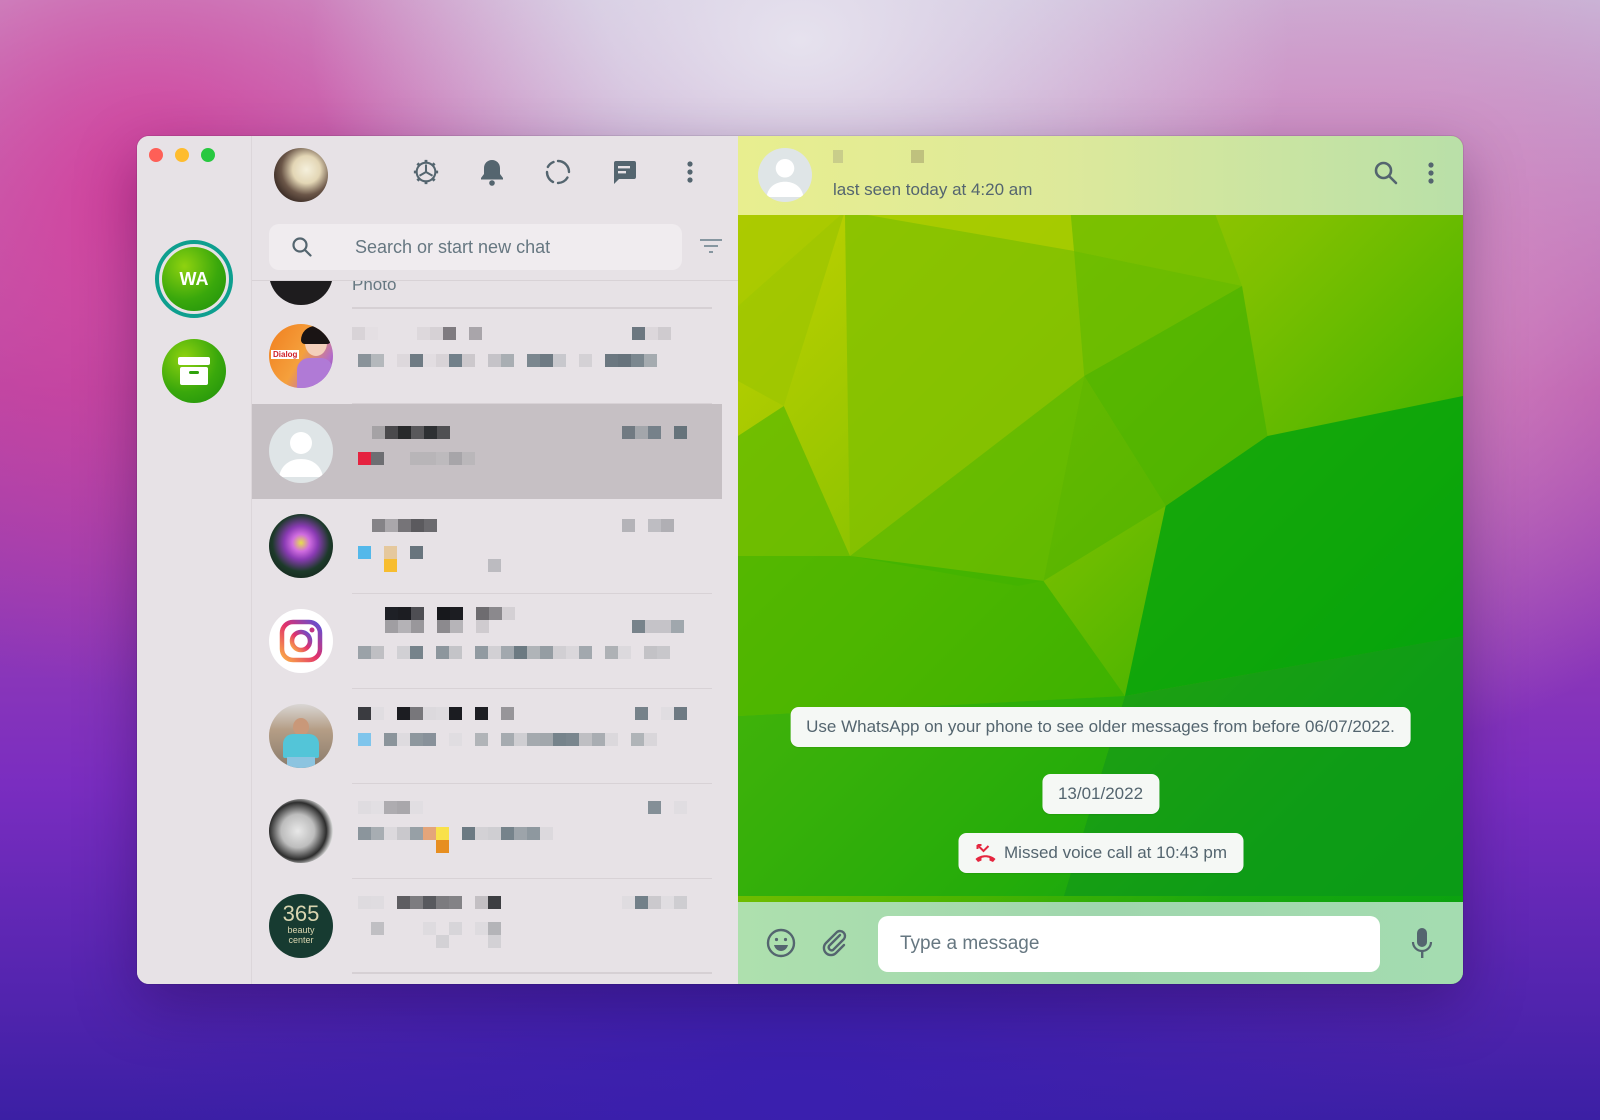 The width and height of the screenshot is (1600, 1120). I want to click on attach-icon, so click(834, 943).